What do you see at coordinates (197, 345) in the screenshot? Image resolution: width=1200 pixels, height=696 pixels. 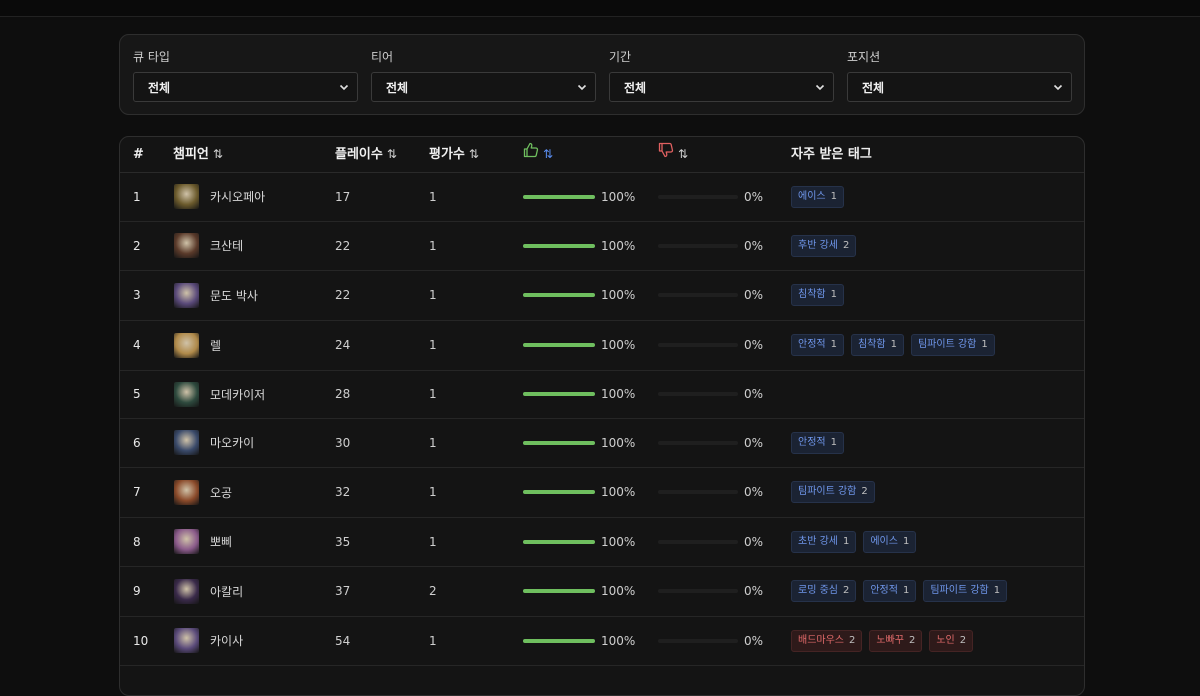 I see `champion-cell: 렐` at bounding box center [197, 345].